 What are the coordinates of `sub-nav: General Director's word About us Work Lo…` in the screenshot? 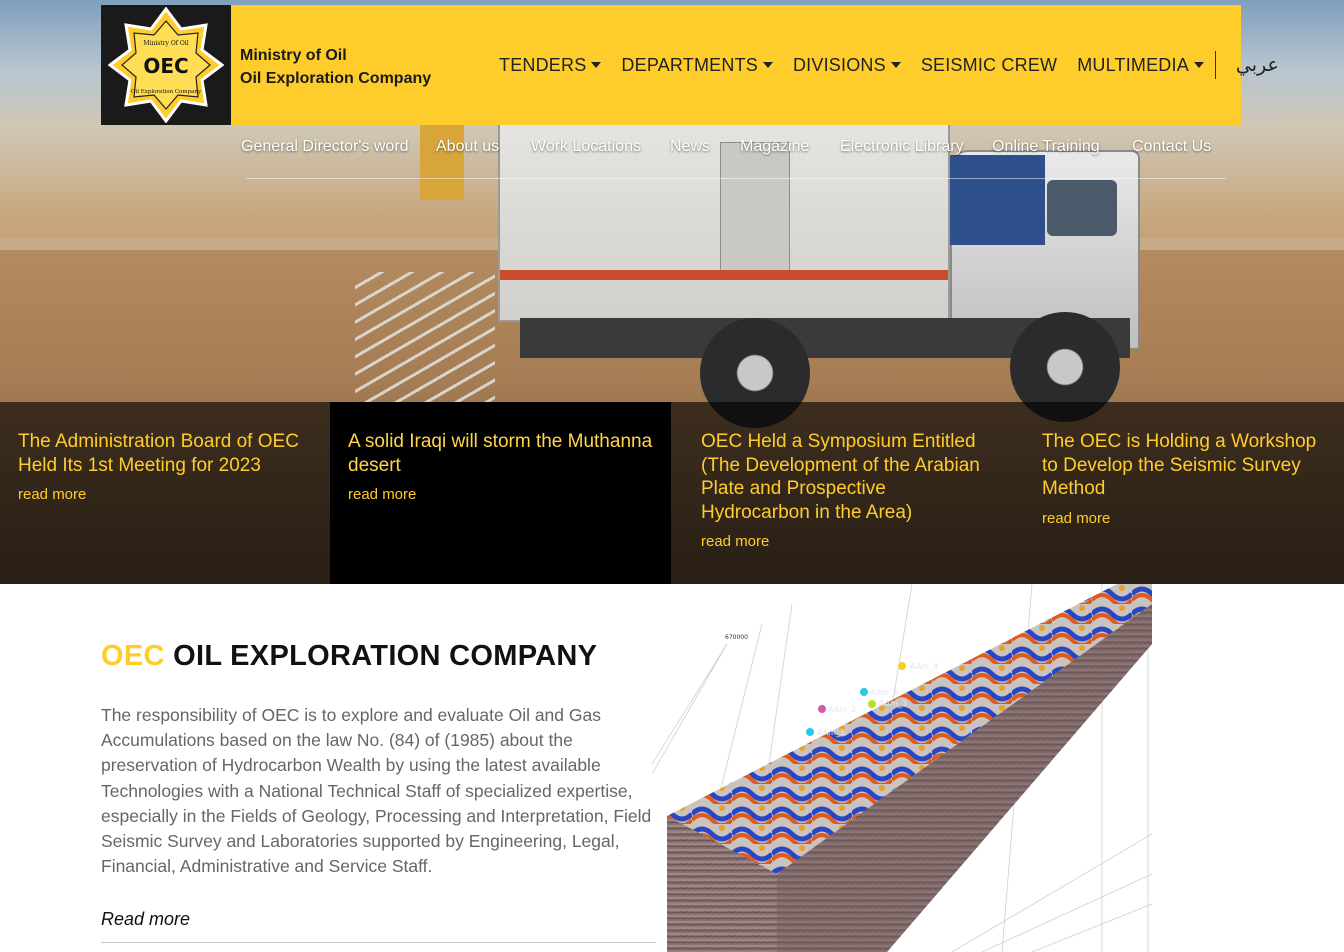 It's located at (733, 158).